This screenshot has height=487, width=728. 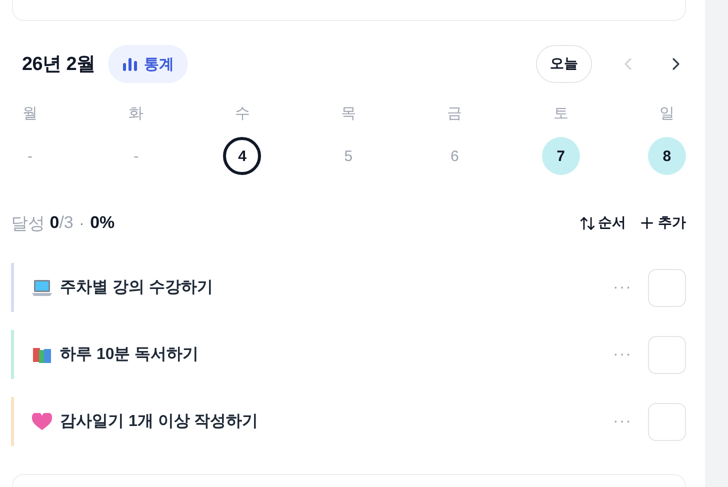 What do you see at coordinates (137, 288) in the screenshot?
I see `habit-title: 주차별 강의 수강하기` at bounding box center [137, 288].